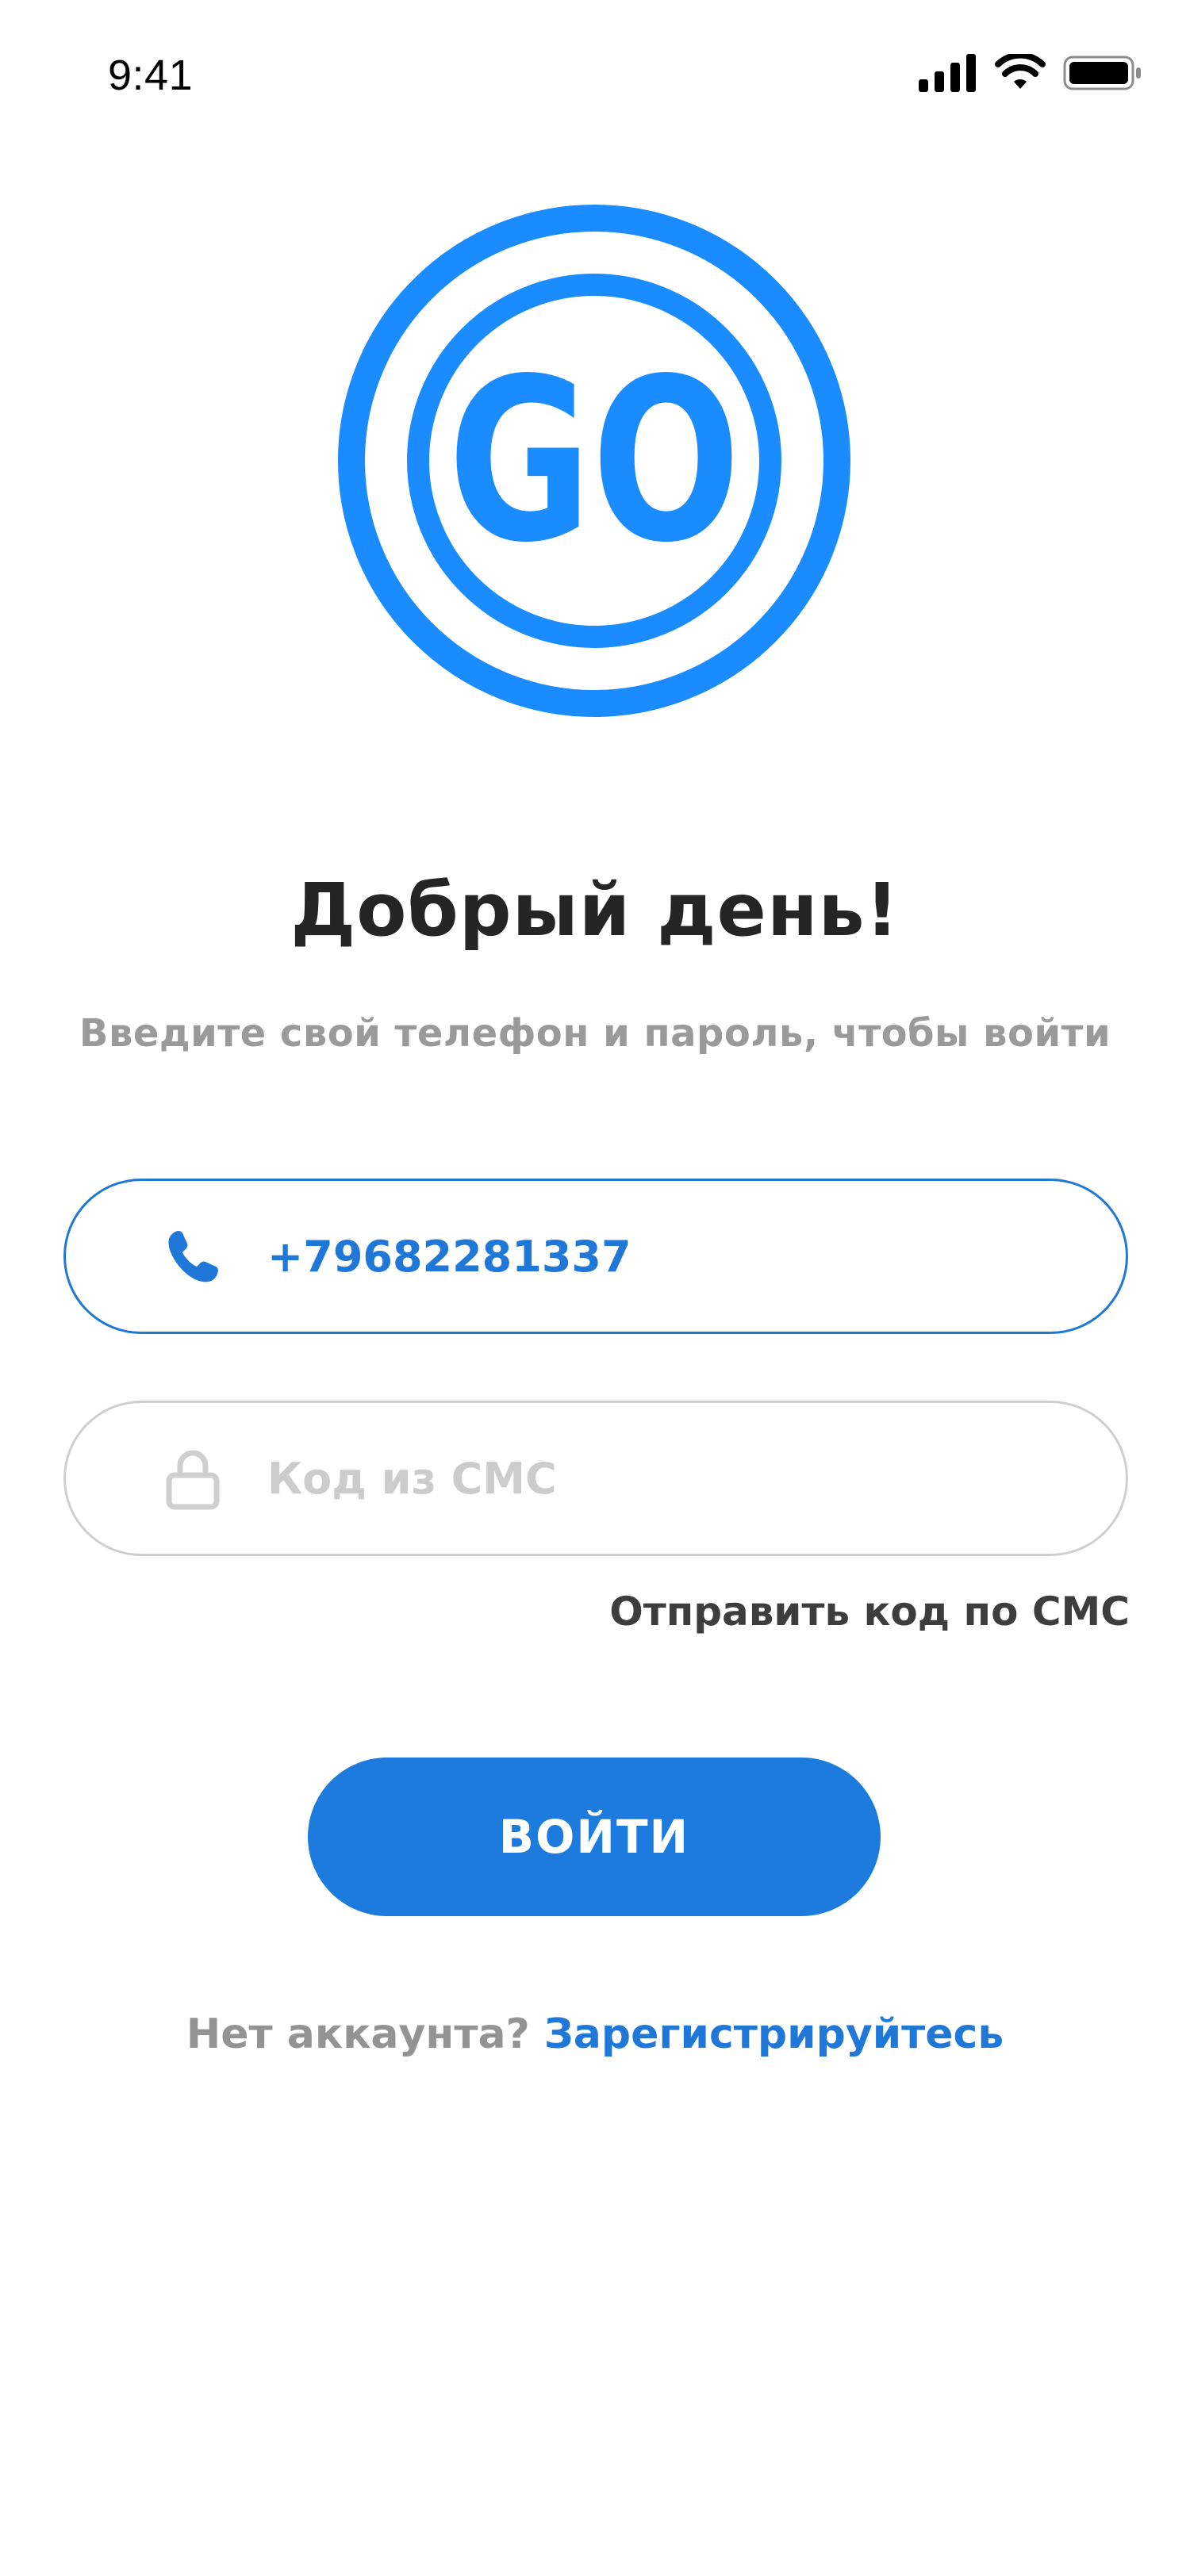  I want to click on status-icons, so click(1030, 73).